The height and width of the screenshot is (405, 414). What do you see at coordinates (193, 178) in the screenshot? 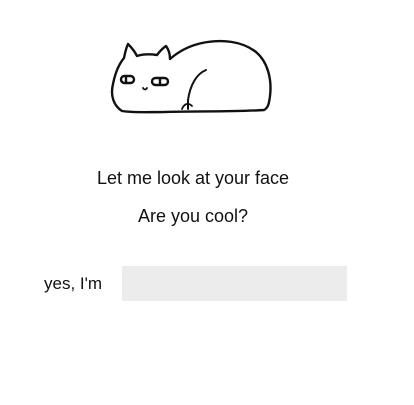
I see `page-title: Let me look at your face` at bounding box center [193, 178].